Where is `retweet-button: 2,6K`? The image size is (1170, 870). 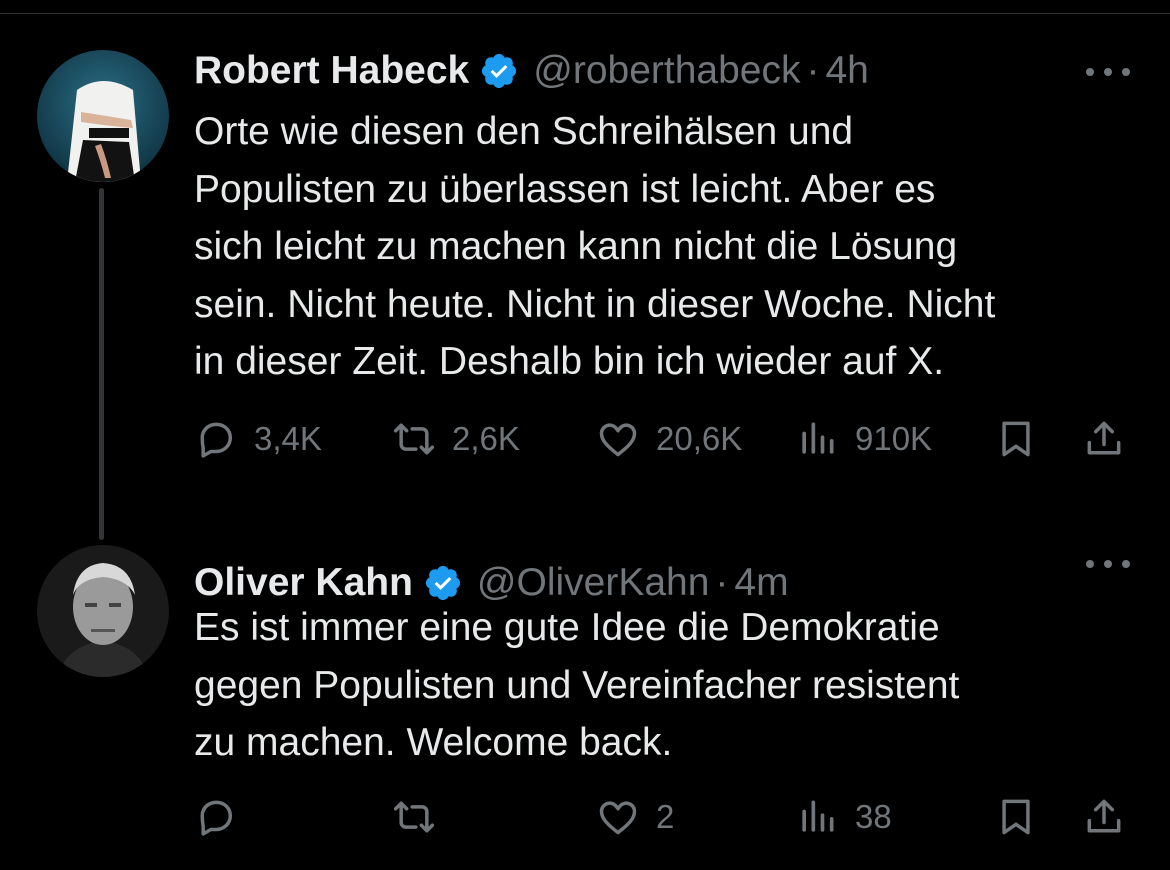
retweet-button: 2,6K is located at coordinates (456, 439).